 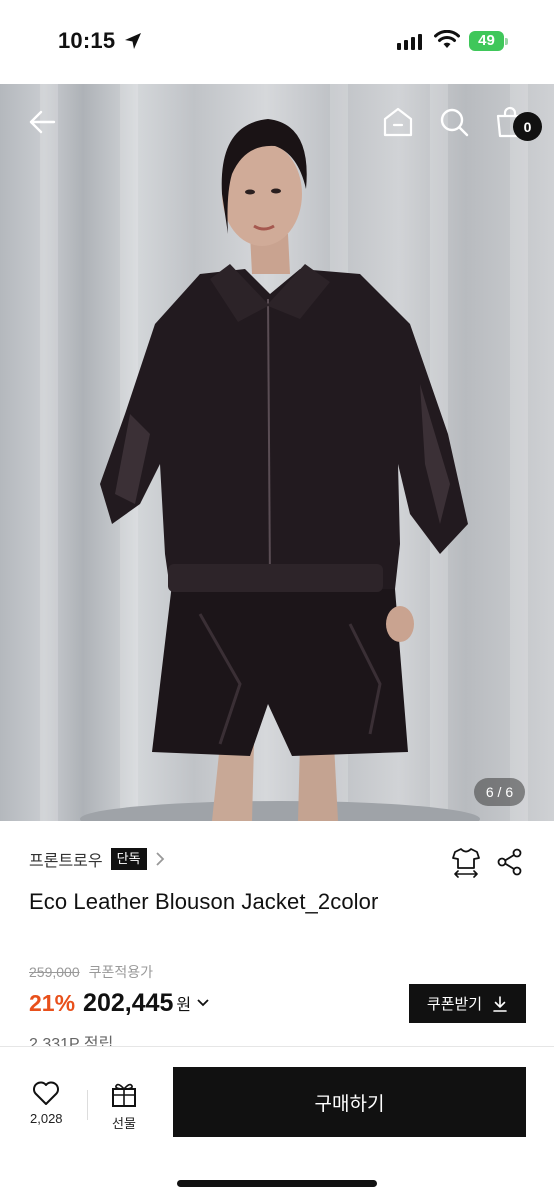 I want to click on home-indicator, so click(x=277, y=1183).